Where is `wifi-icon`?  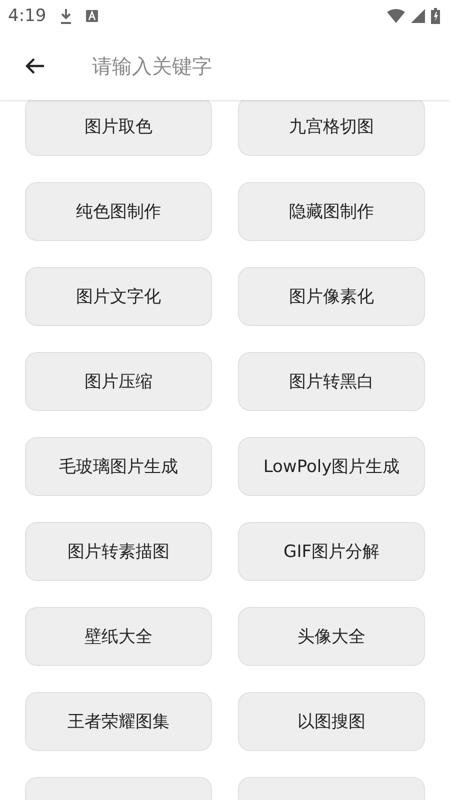 wifi-icon is located at coordinates (396, 16).